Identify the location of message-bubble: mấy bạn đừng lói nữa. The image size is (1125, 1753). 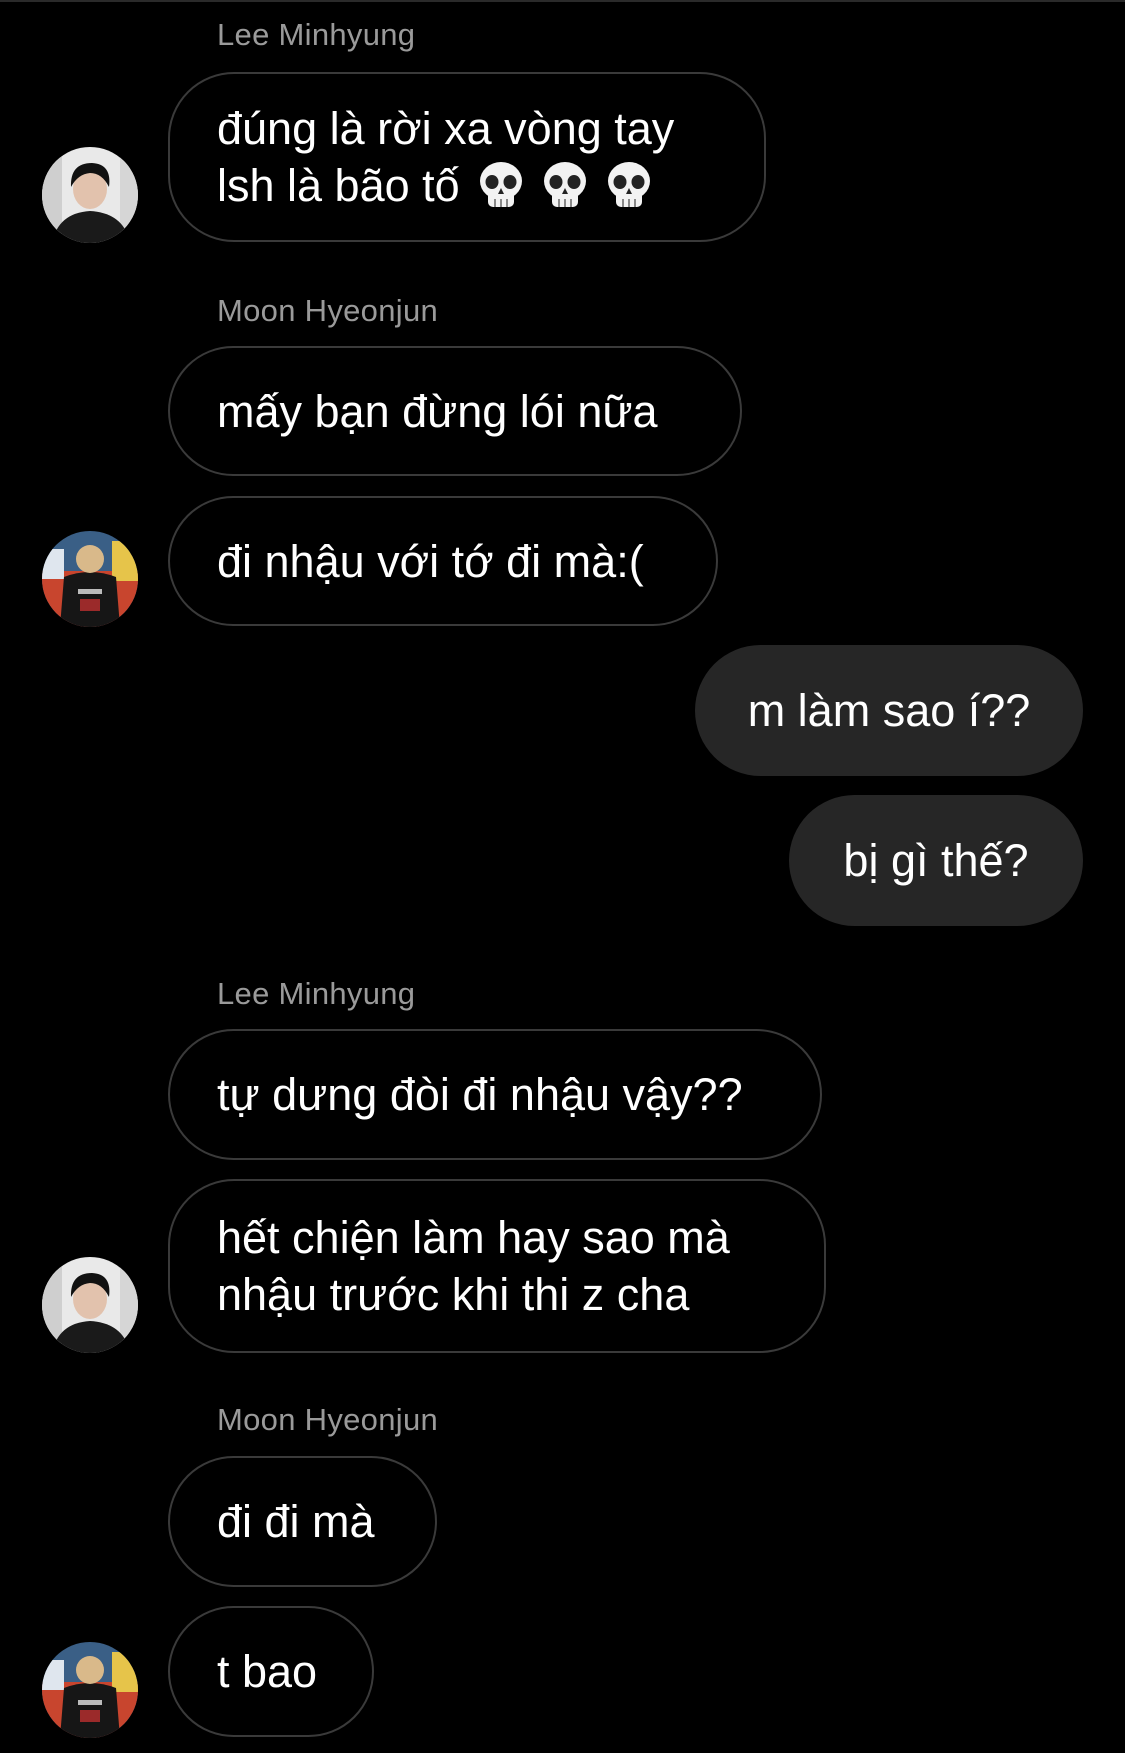
(455, 411).